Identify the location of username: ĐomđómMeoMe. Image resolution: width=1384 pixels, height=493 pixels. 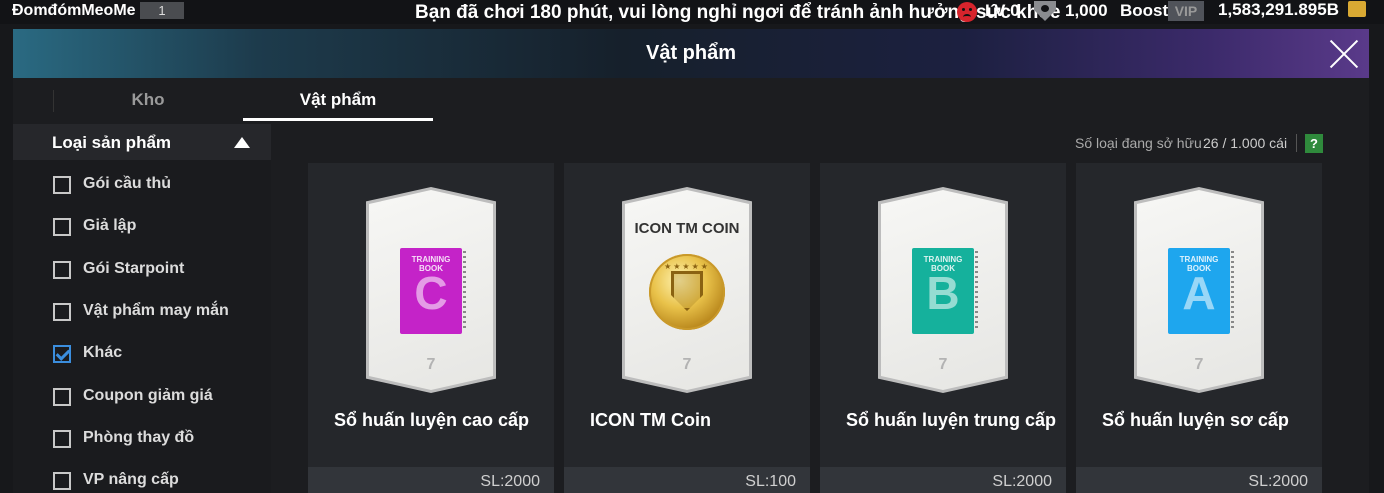
(74, 10).